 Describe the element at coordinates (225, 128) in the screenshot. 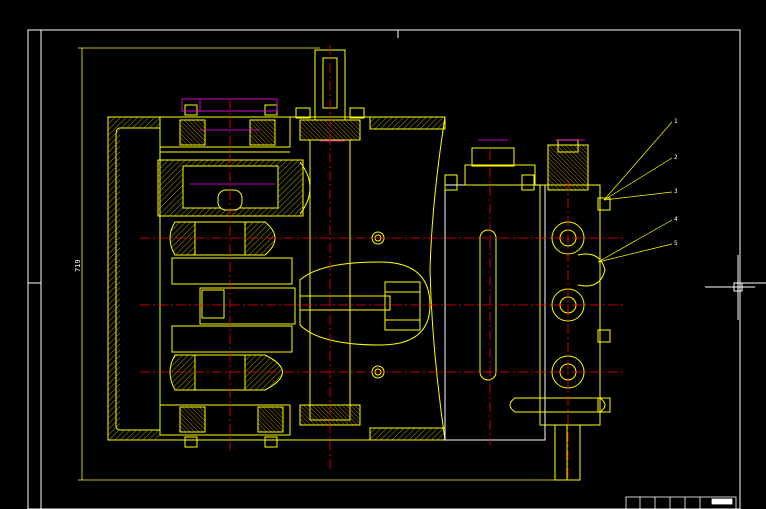

I see `top-bearing` at that location.